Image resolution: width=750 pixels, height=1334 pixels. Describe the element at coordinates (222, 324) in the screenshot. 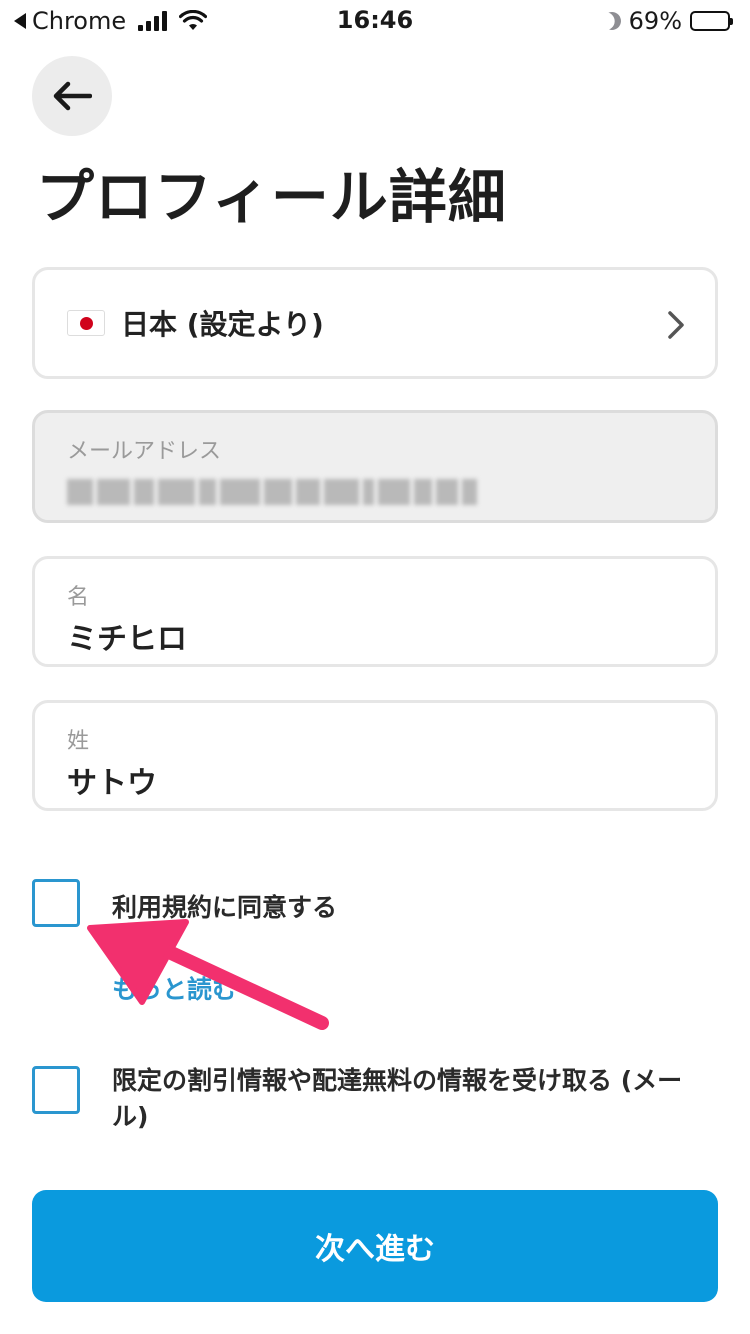

I see `country-value: 日本 (設定より)` at that location.